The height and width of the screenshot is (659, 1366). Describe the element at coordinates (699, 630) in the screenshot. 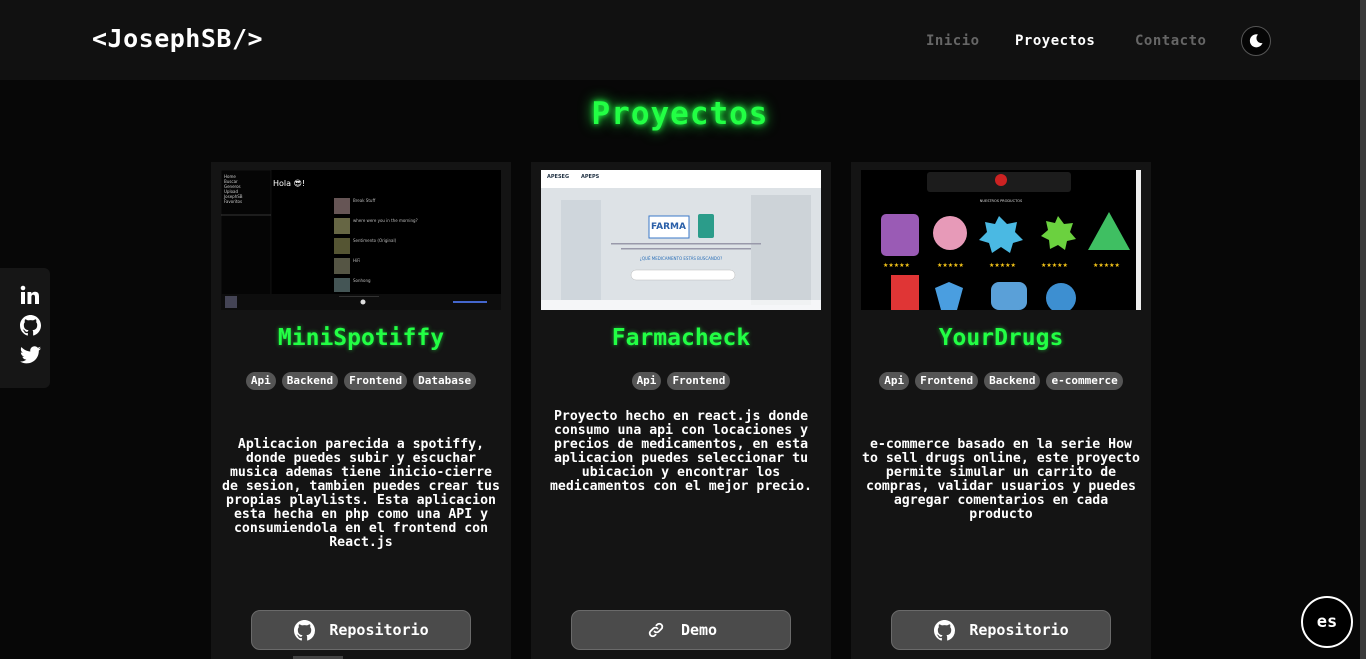

I see `button-label: Demo` at that location.